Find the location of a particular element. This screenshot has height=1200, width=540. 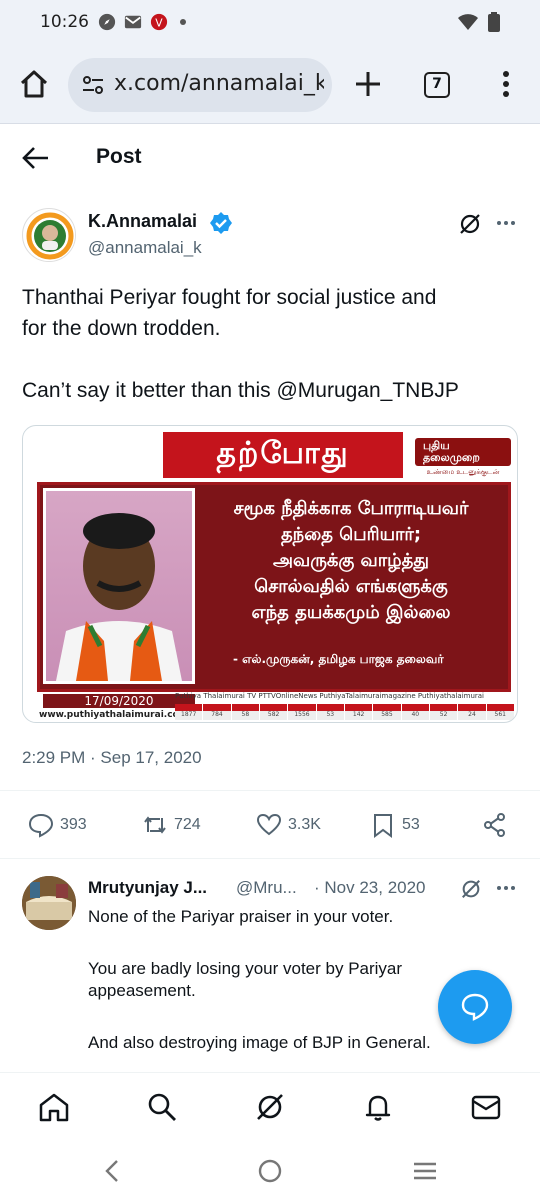

channel-logo-tagline: உண்மை உடனுக்குடன் is located at coordinates (463, 472).